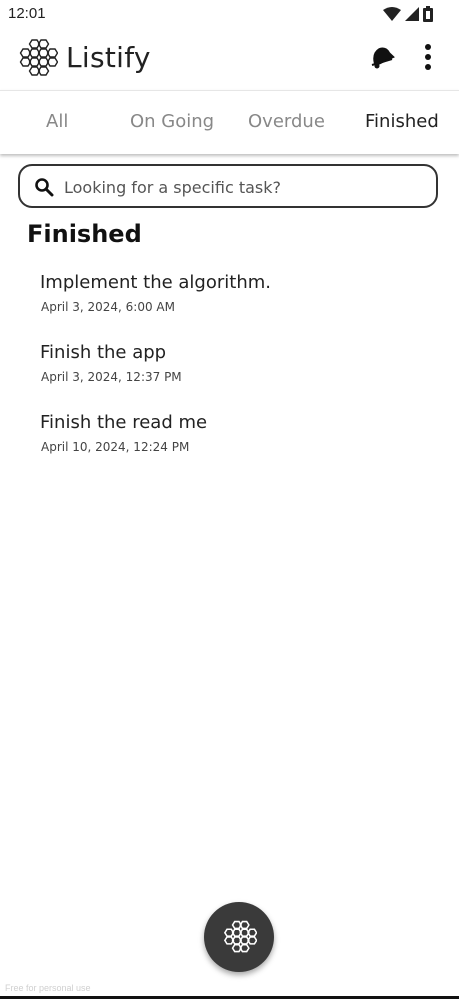 This screenshot has height=999, width=459. I want to click on battery-icon, so click(428, 14).